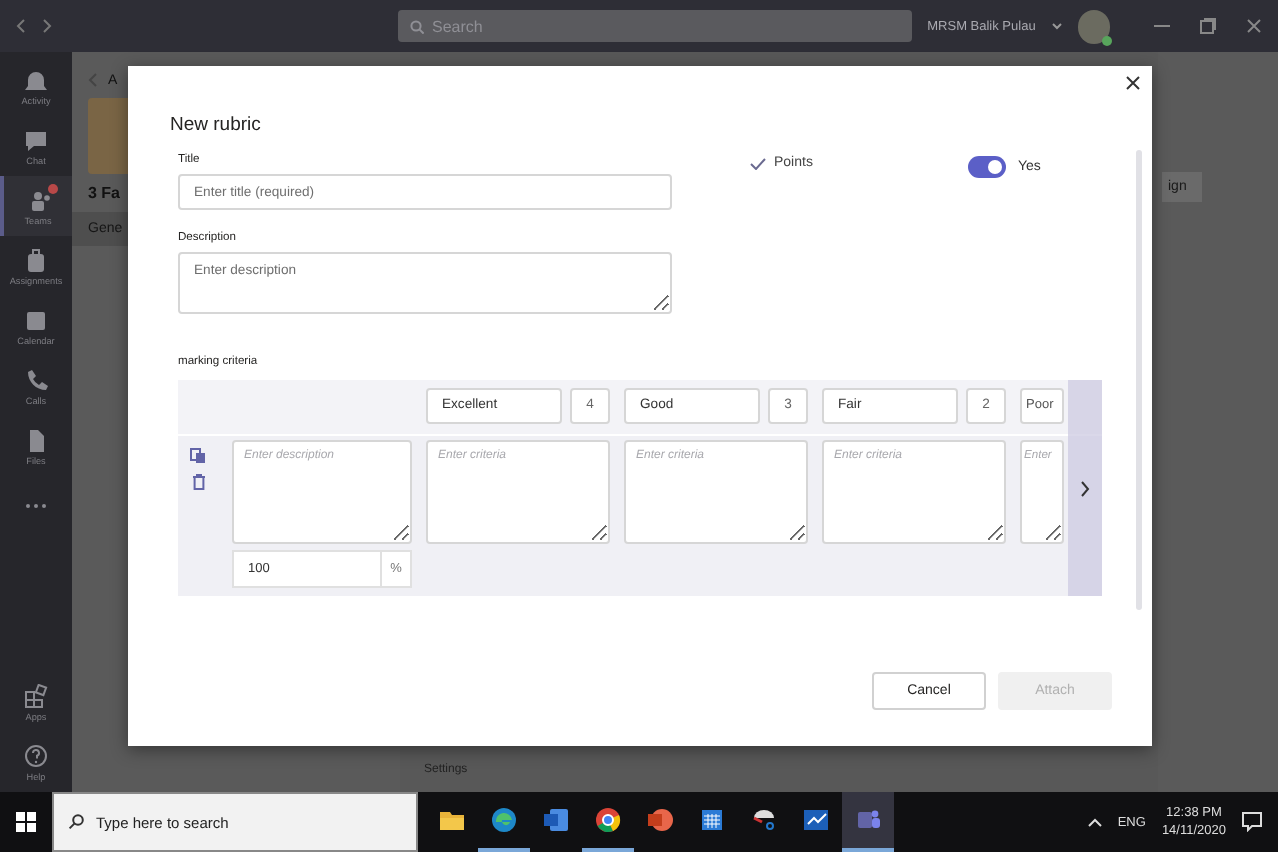 The width and height of the screenshot is (1278, 852). What do you see at coordinates (36, 755) in the screenshot?
I see `help-icon` at bounding box center [36, 755].